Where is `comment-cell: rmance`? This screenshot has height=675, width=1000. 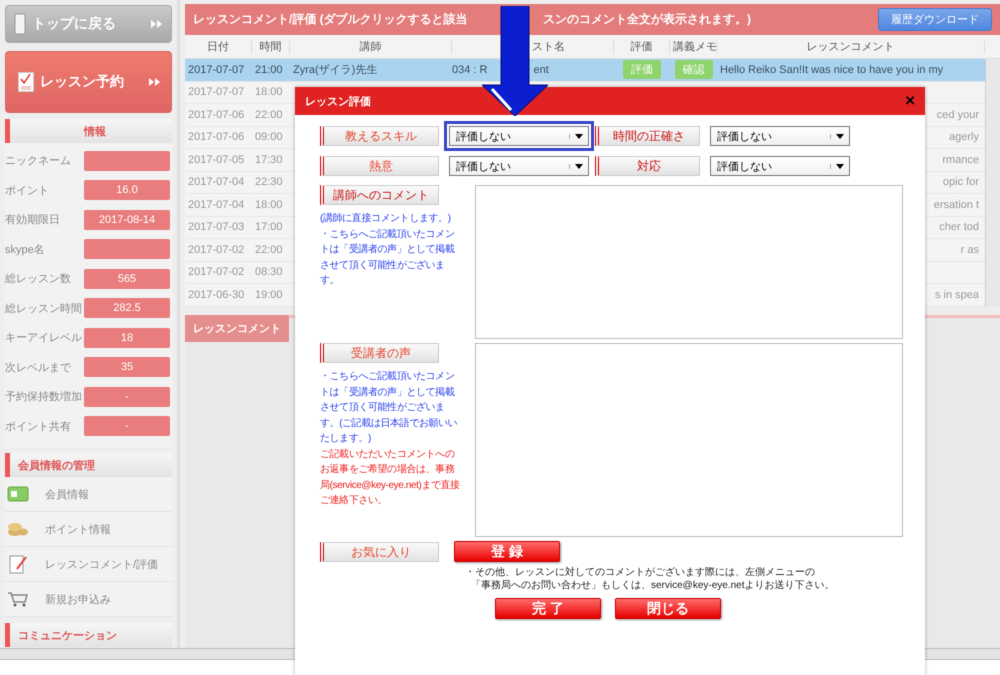
comment-cell: rmance is located at coordinates (960, 160).